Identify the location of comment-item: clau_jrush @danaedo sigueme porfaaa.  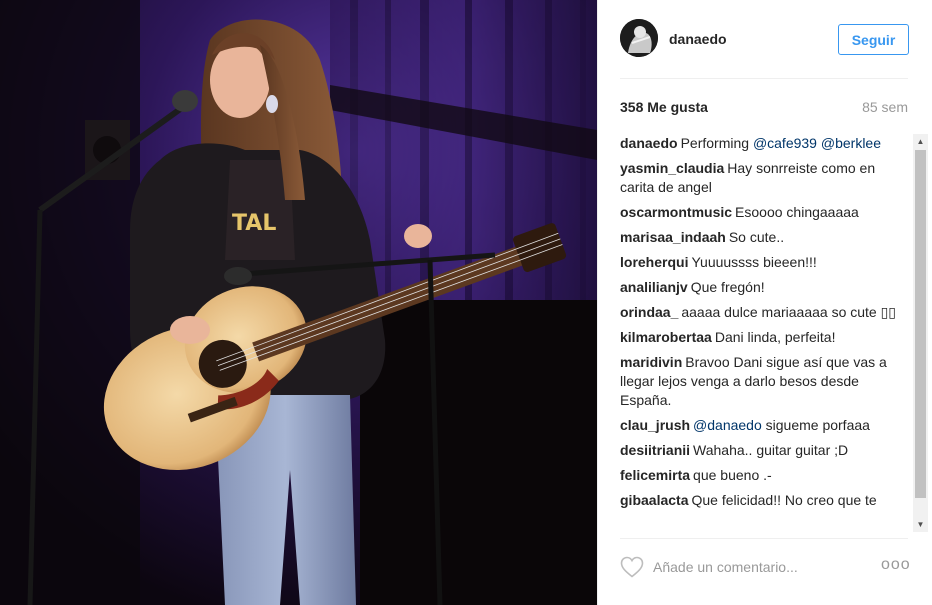
(765, 425).